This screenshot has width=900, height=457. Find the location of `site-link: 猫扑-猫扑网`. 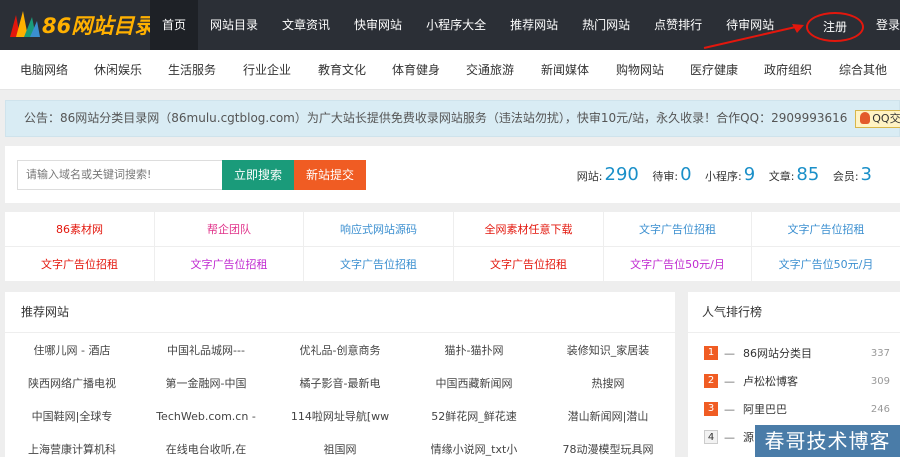

site-link: 猫扑-猫扑网 is located at coordinates (474, 351).